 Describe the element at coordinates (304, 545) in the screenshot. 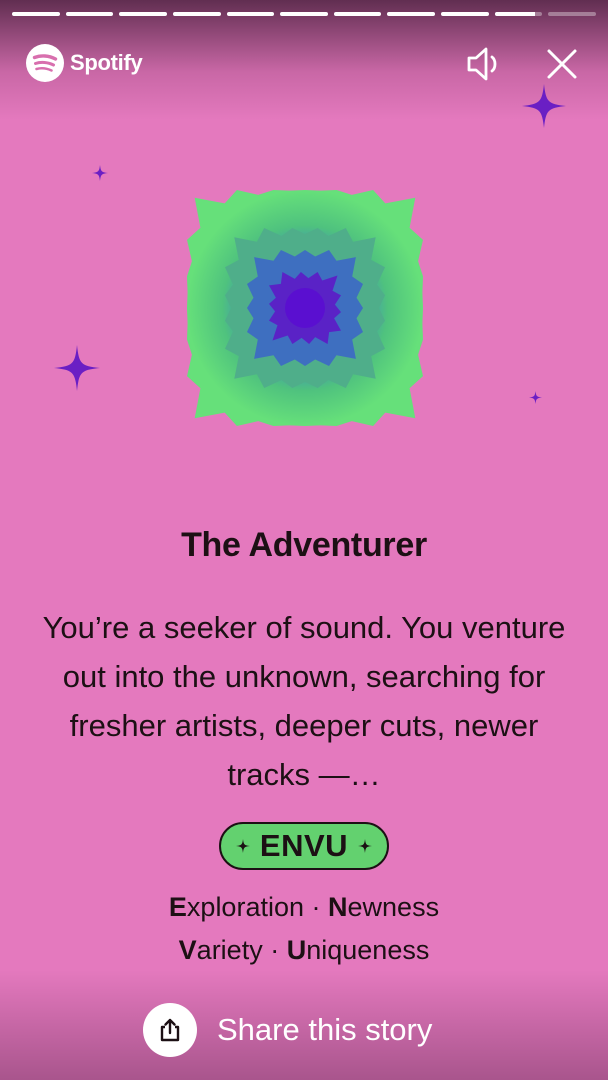

I see `persona-title: The Adventurer` at that location.